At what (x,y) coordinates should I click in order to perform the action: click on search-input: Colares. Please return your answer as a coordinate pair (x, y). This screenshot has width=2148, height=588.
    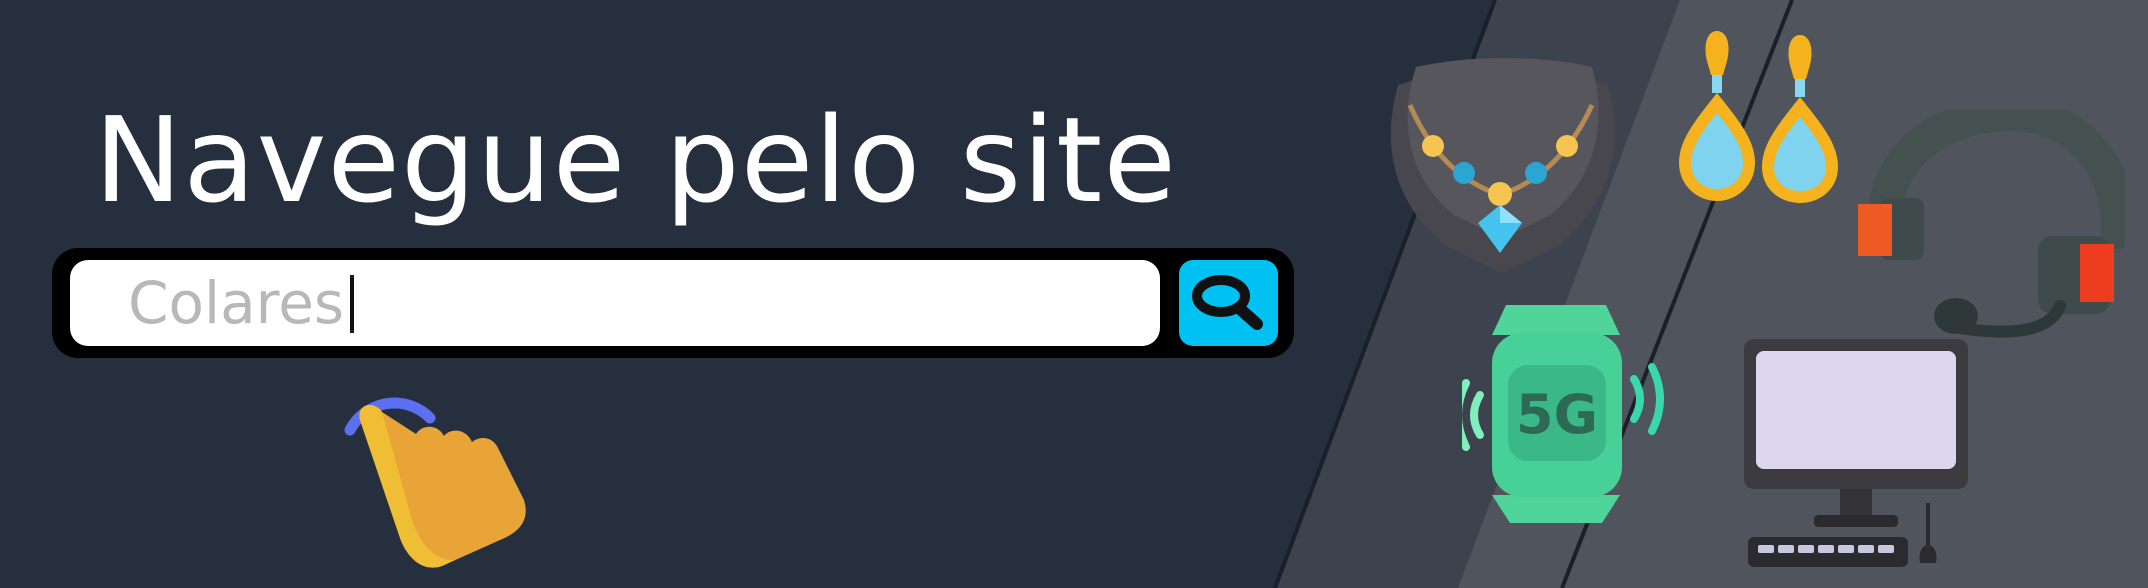
    Looking at the image, I should click on (615, 303).